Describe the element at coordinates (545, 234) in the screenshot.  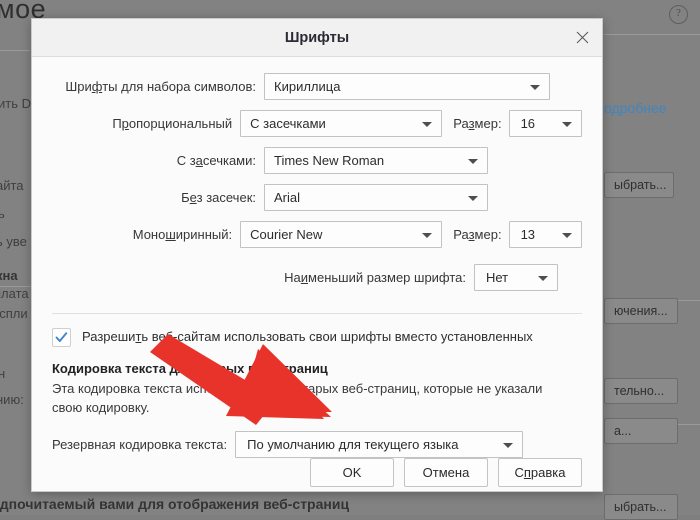
I see `monospace-size-combo: 13` at that location.